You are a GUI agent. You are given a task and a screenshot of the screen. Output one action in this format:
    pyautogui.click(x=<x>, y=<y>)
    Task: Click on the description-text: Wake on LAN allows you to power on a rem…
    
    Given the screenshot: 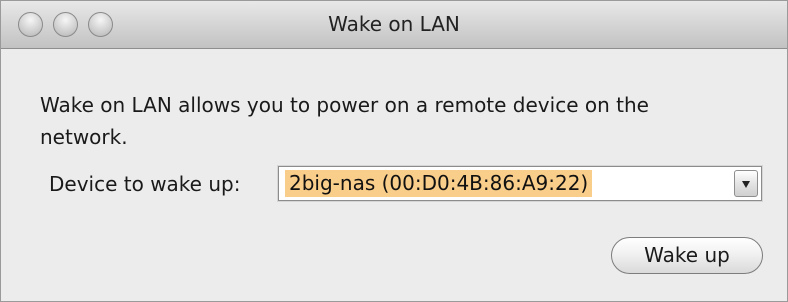 What is the action you would take?
    pyautogui.click(x=344, y=121)
    